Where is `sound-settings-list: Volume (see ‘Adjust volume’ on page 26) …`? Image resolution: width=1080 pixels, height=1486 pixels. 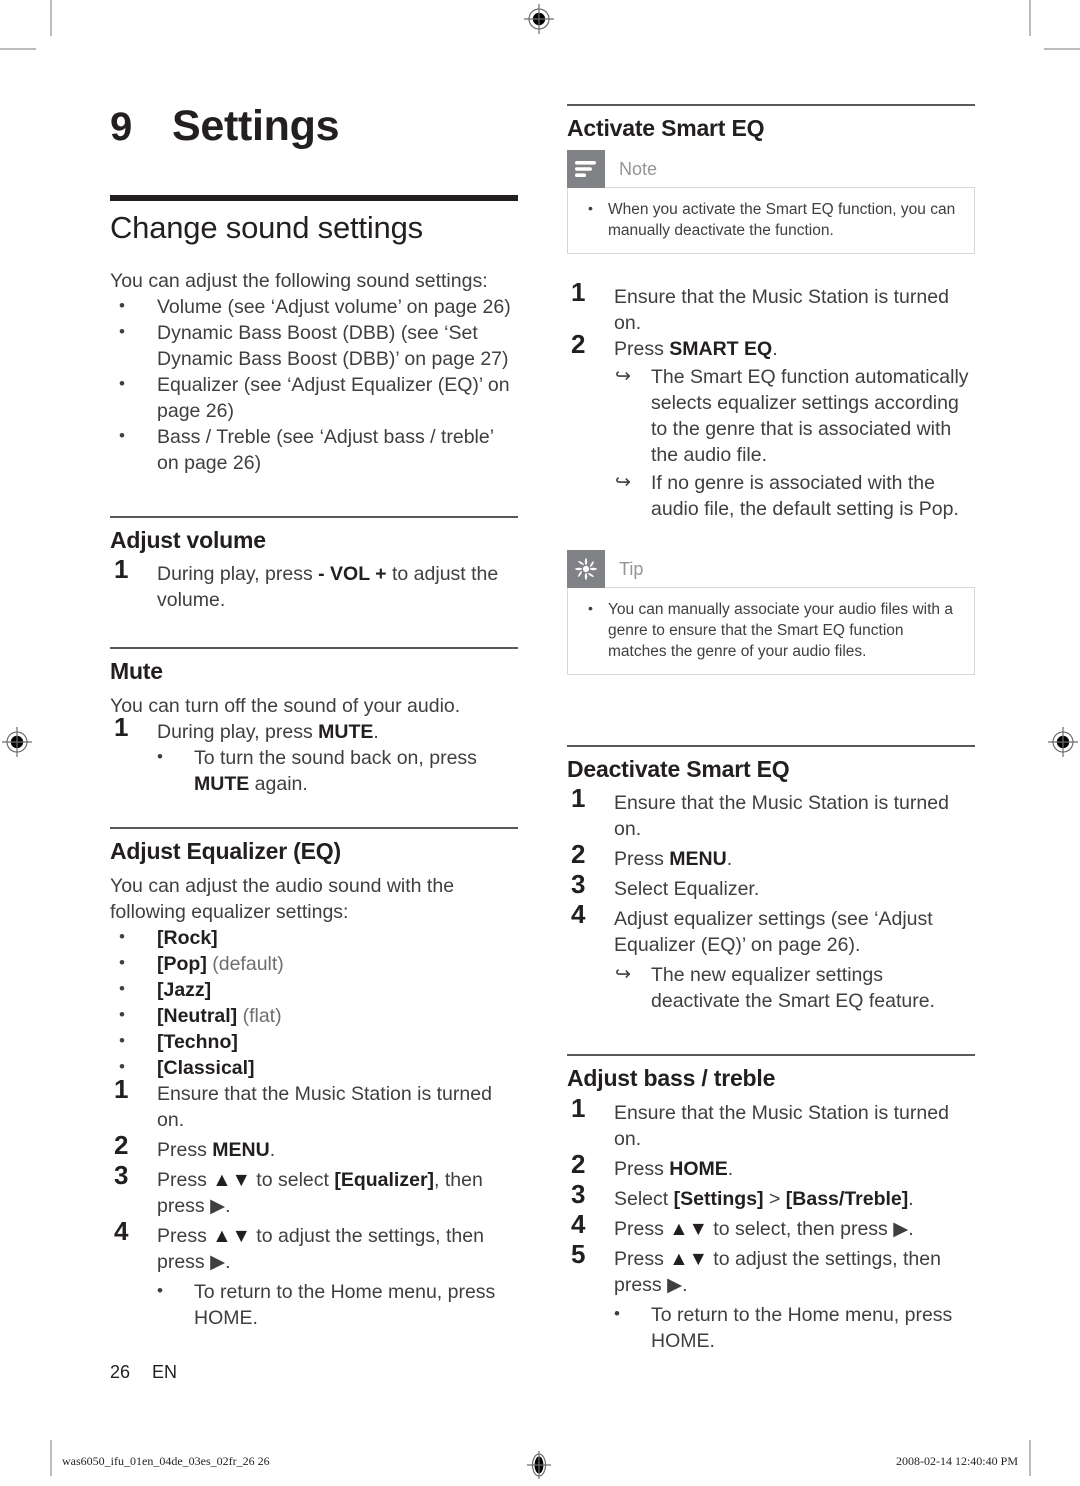
sound-settings-list: Volume (see ‘Adjust volume’ on page 26) … is located at coordinates (314, 384).